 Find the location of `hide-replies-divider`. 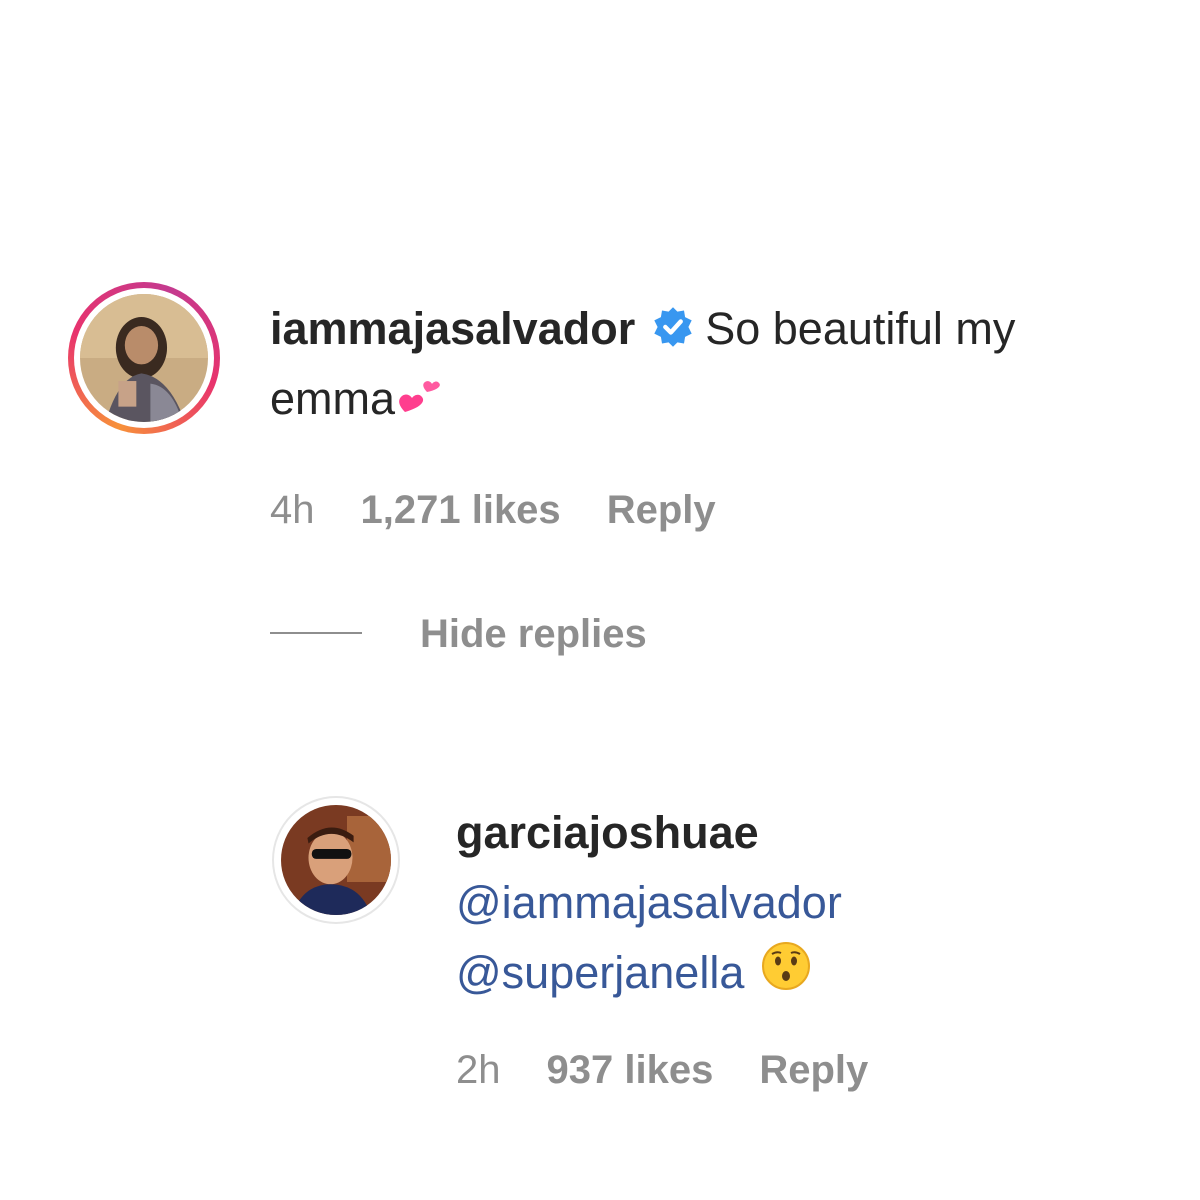

hide-replies-divider is located at coordinates (316, 633).